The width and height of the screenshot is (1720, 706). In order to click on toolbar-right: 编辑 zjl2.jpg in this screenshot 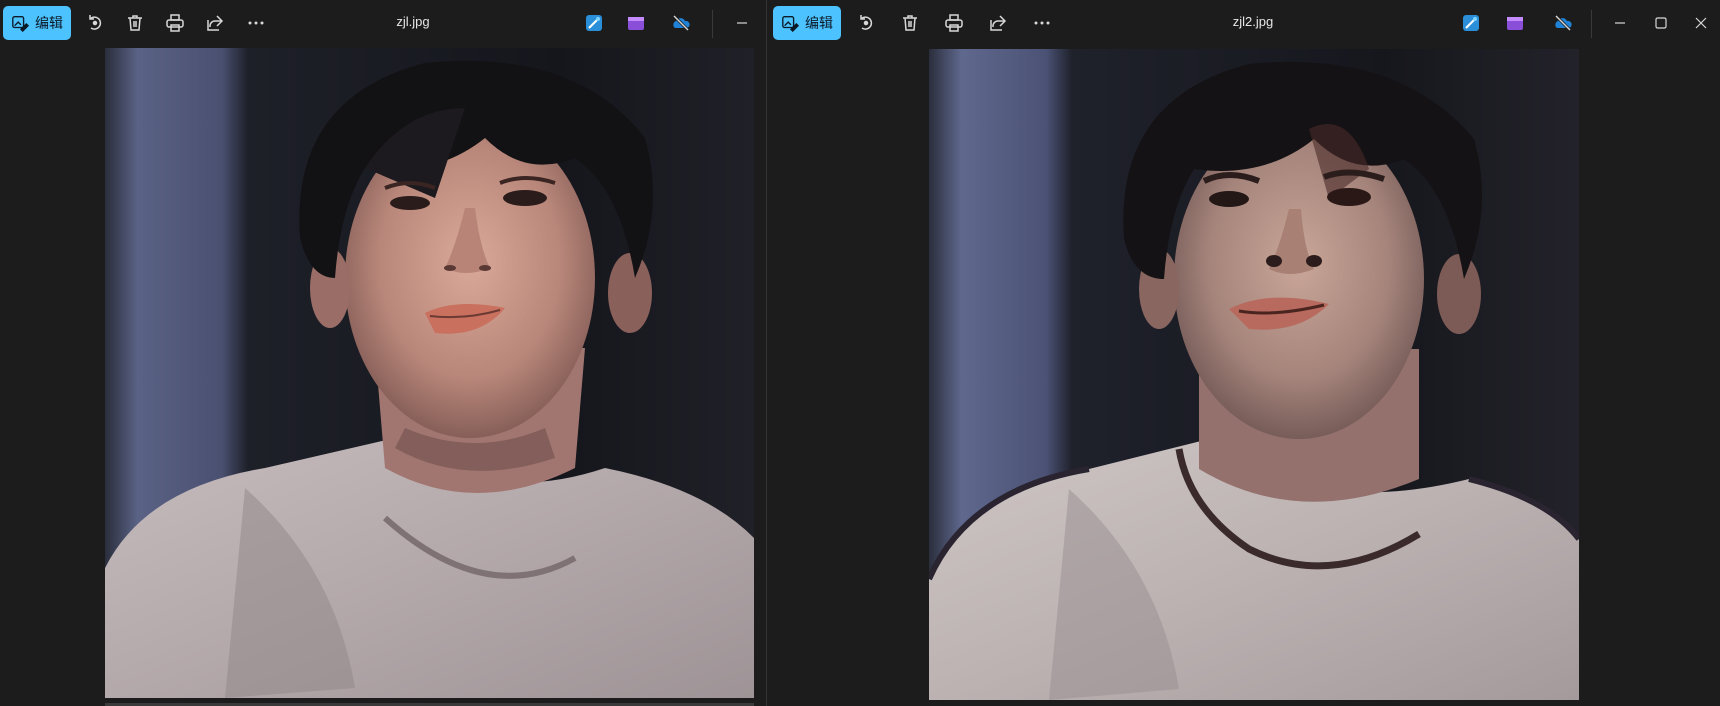, I will do `click(1243, 23)`.